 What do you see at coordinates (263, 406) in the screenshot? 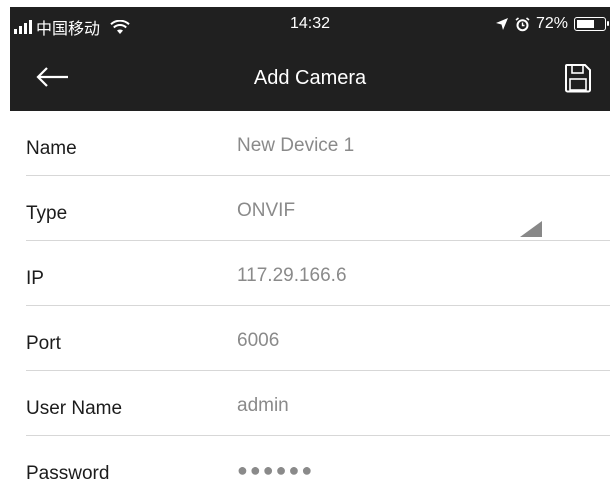
I see `username-input: admin` at bounding box center [263, 406].